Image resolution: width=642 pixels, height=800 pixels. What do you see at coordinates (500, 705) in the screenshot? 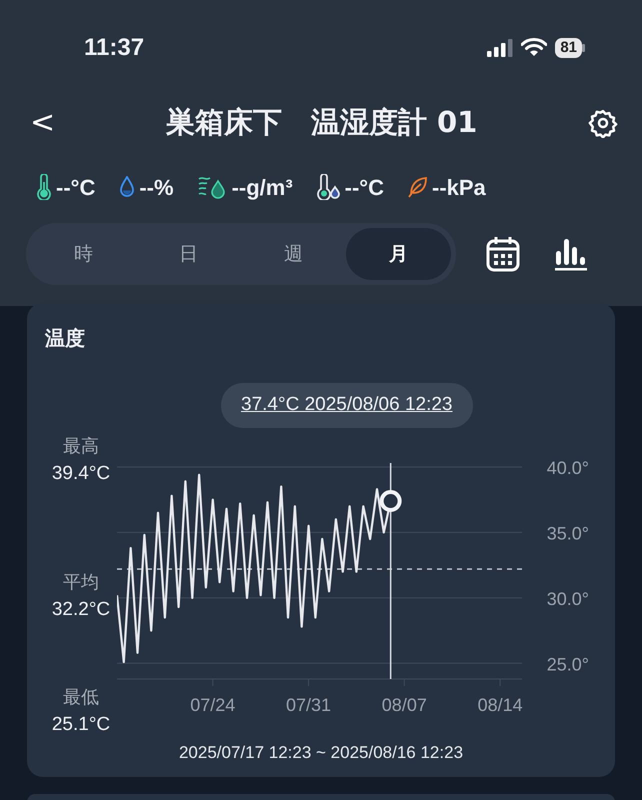
I see `x-axis-label: 08/14` at bounding box center [500, 705].